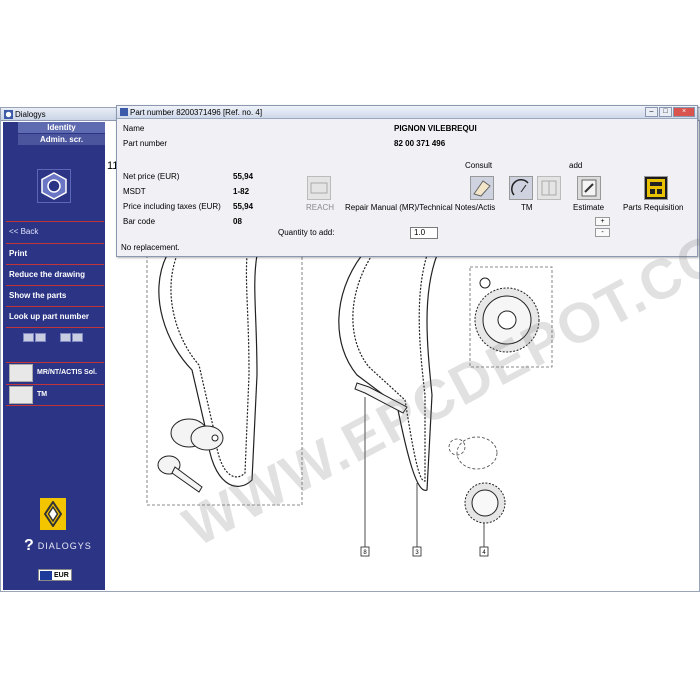 The width and height of the screenshot is (700, 700). Describe the element at coordinates (381, 398) in the screenshot. I see `crankshaft-bolt` at that location.